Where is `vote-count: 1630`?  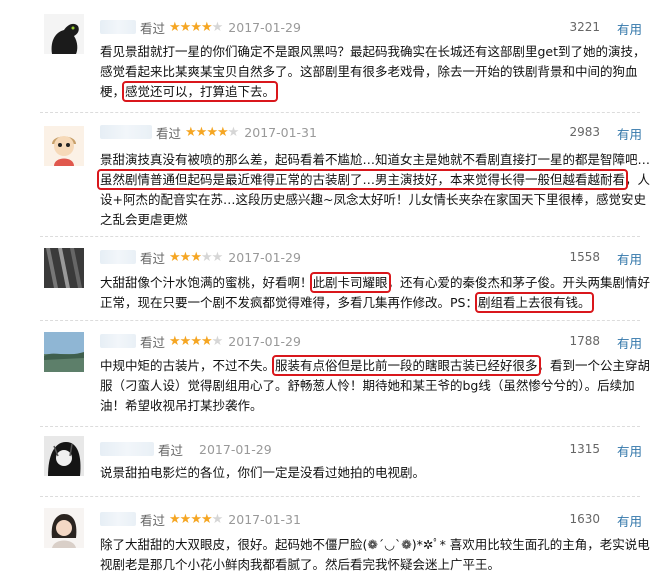 vote-count: 1630 is located at coordinates (584, 519).